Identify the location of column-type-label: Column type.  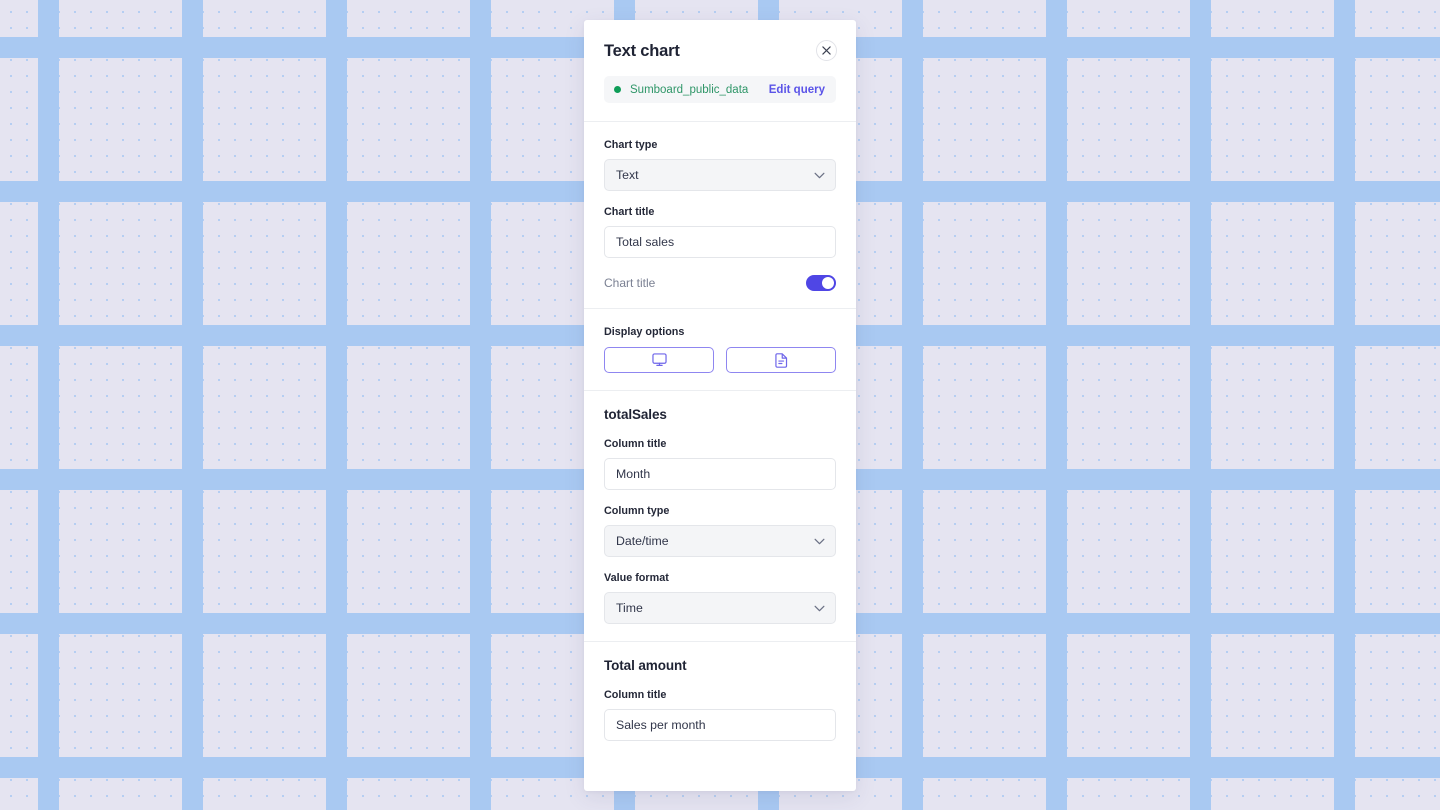
(637, 511).